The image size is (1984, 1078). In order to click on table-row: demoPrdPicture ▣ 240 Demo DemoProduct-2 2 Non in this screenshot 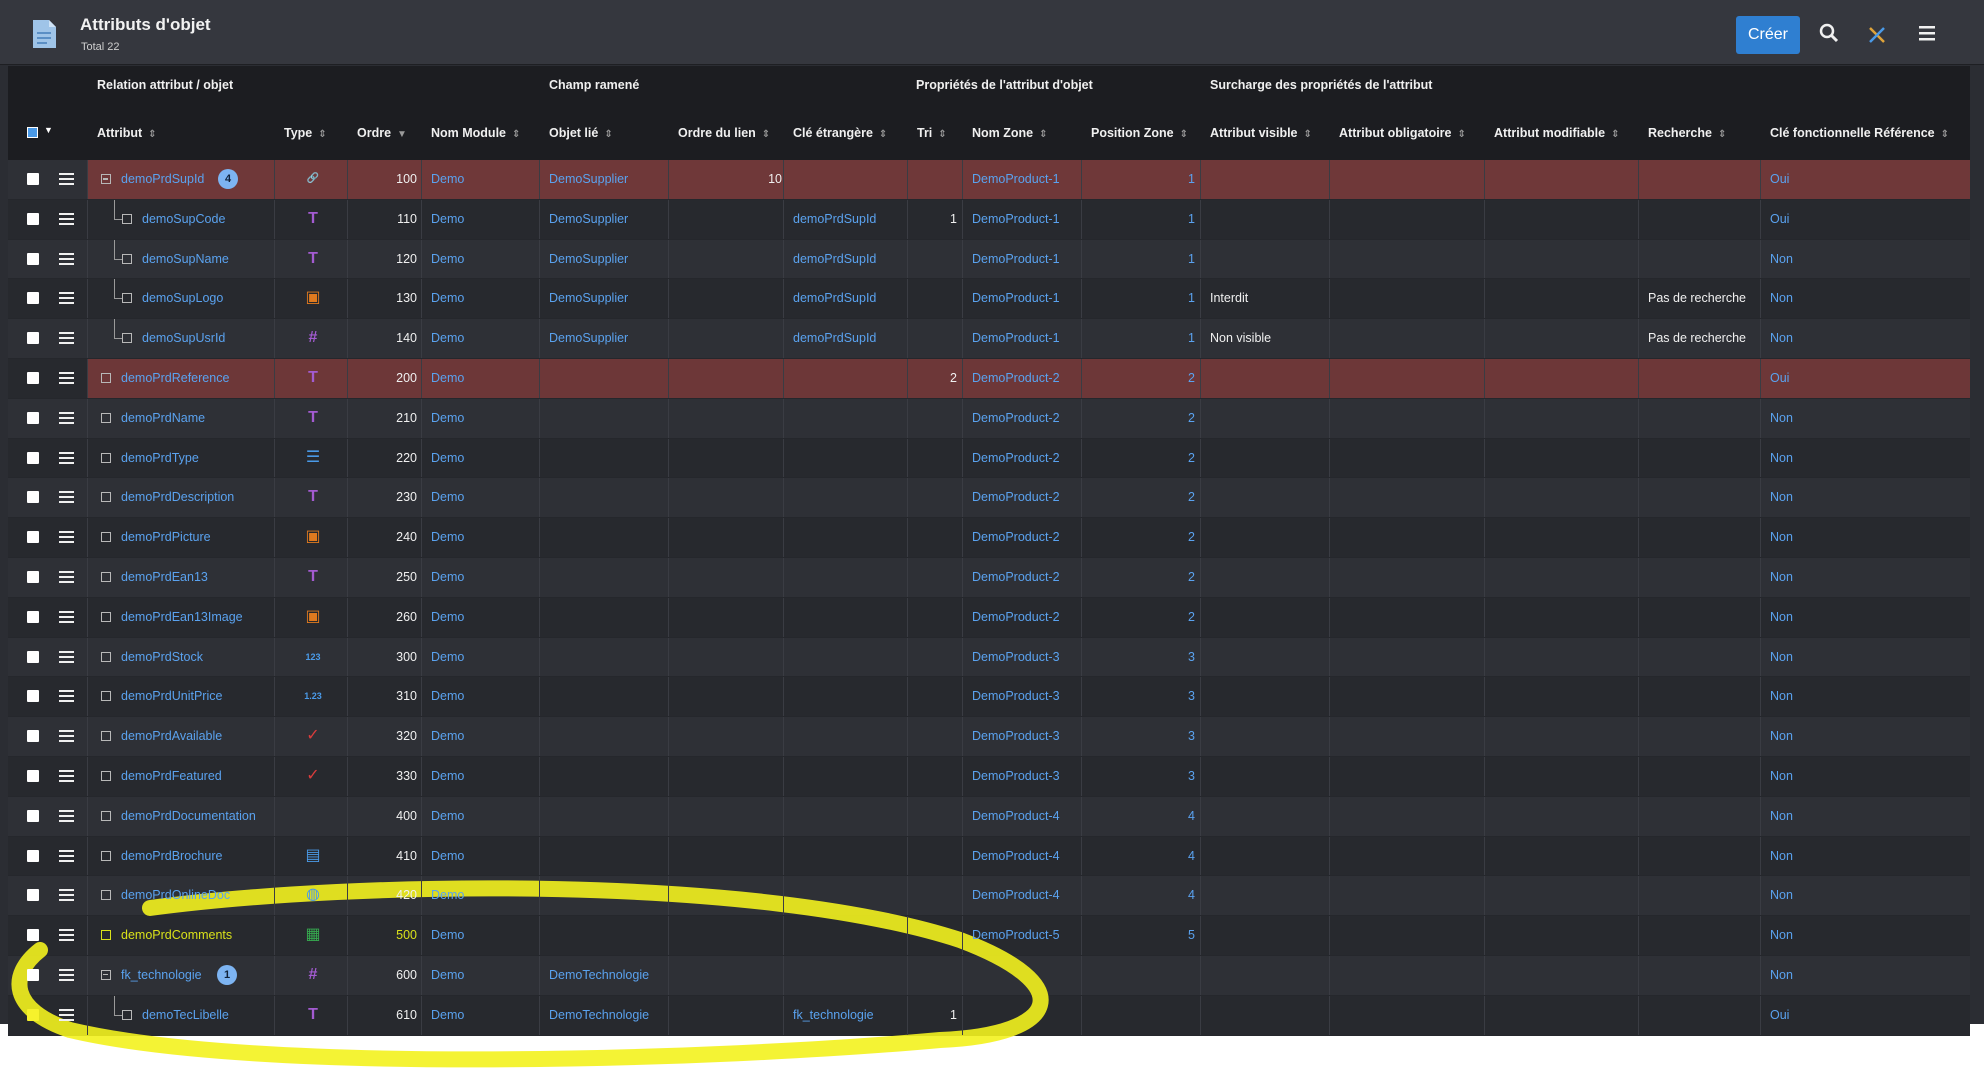, I will do `click(989, 538)`.